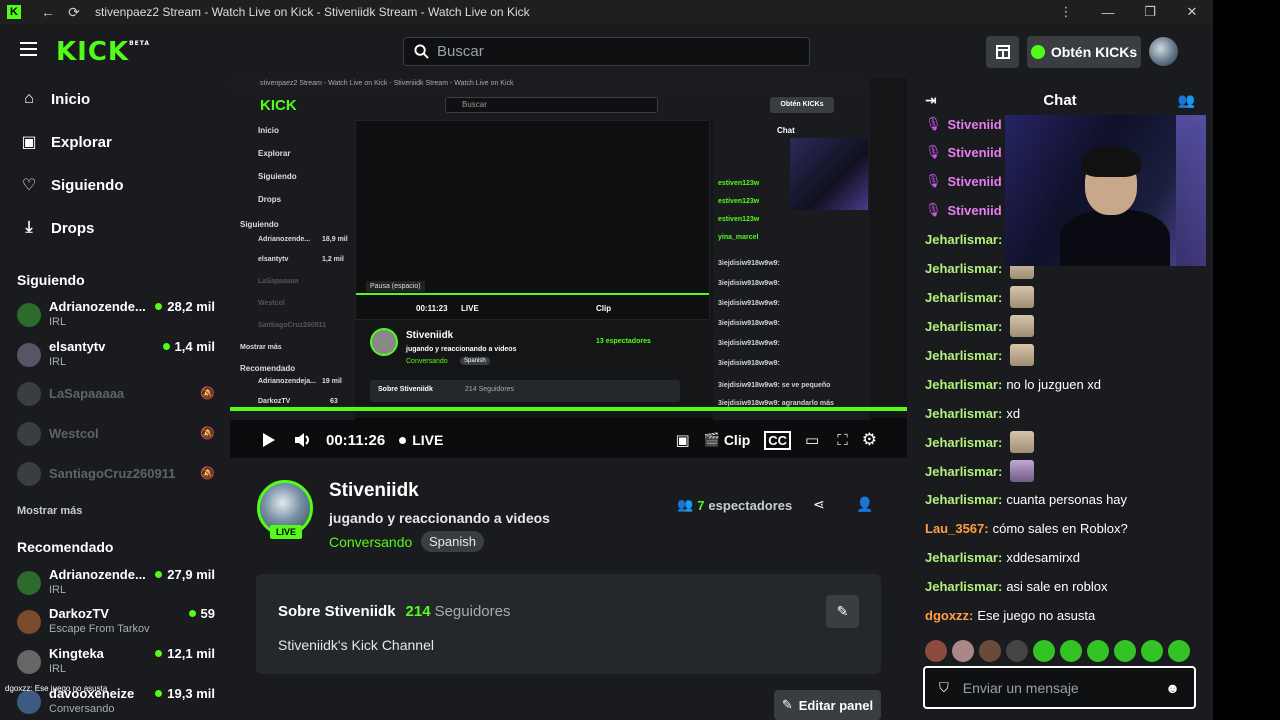 Image resolution: width=1280 pixels, height=720 pixels. Describe the element at coordinates (957, 528) in the screenshot. I see `chat-username: Lau_3567:` at that location.